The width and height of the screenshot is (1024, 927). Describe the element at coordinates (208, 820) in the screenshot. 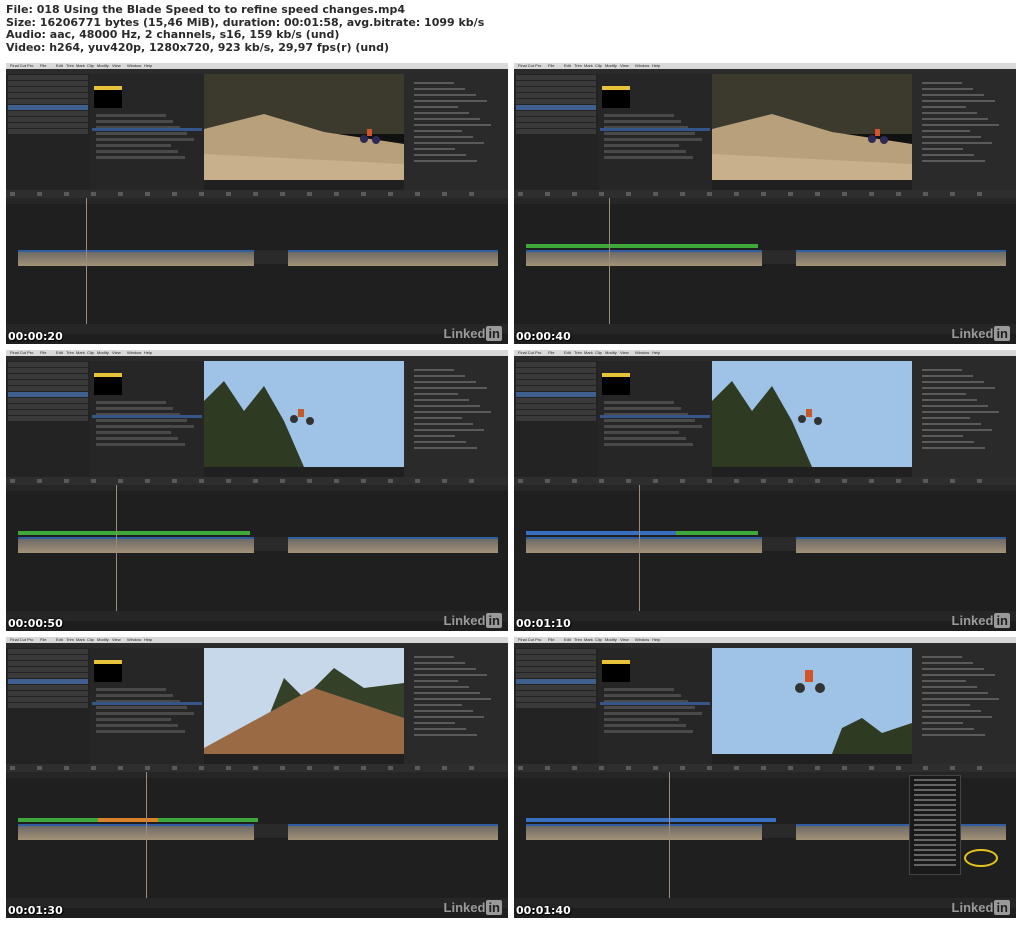

I see `speed-bar-segment` at that location.